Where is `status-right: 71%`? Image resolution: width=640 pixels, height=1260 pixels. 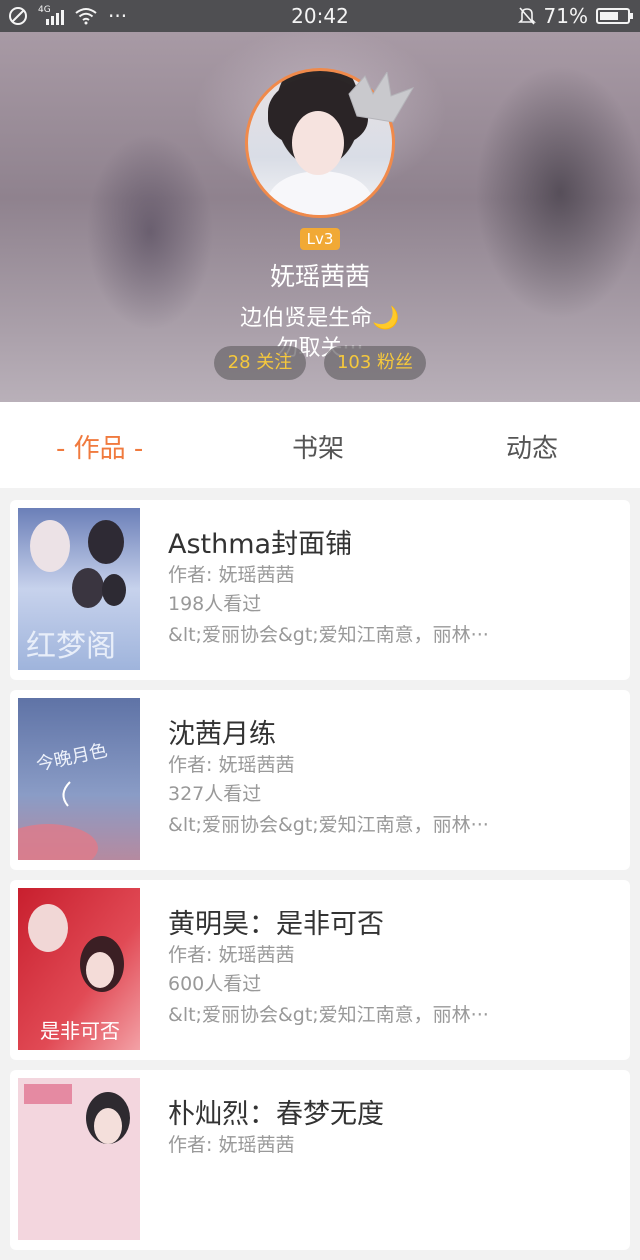 status-right: 71% is located at coordinates (575, 16).